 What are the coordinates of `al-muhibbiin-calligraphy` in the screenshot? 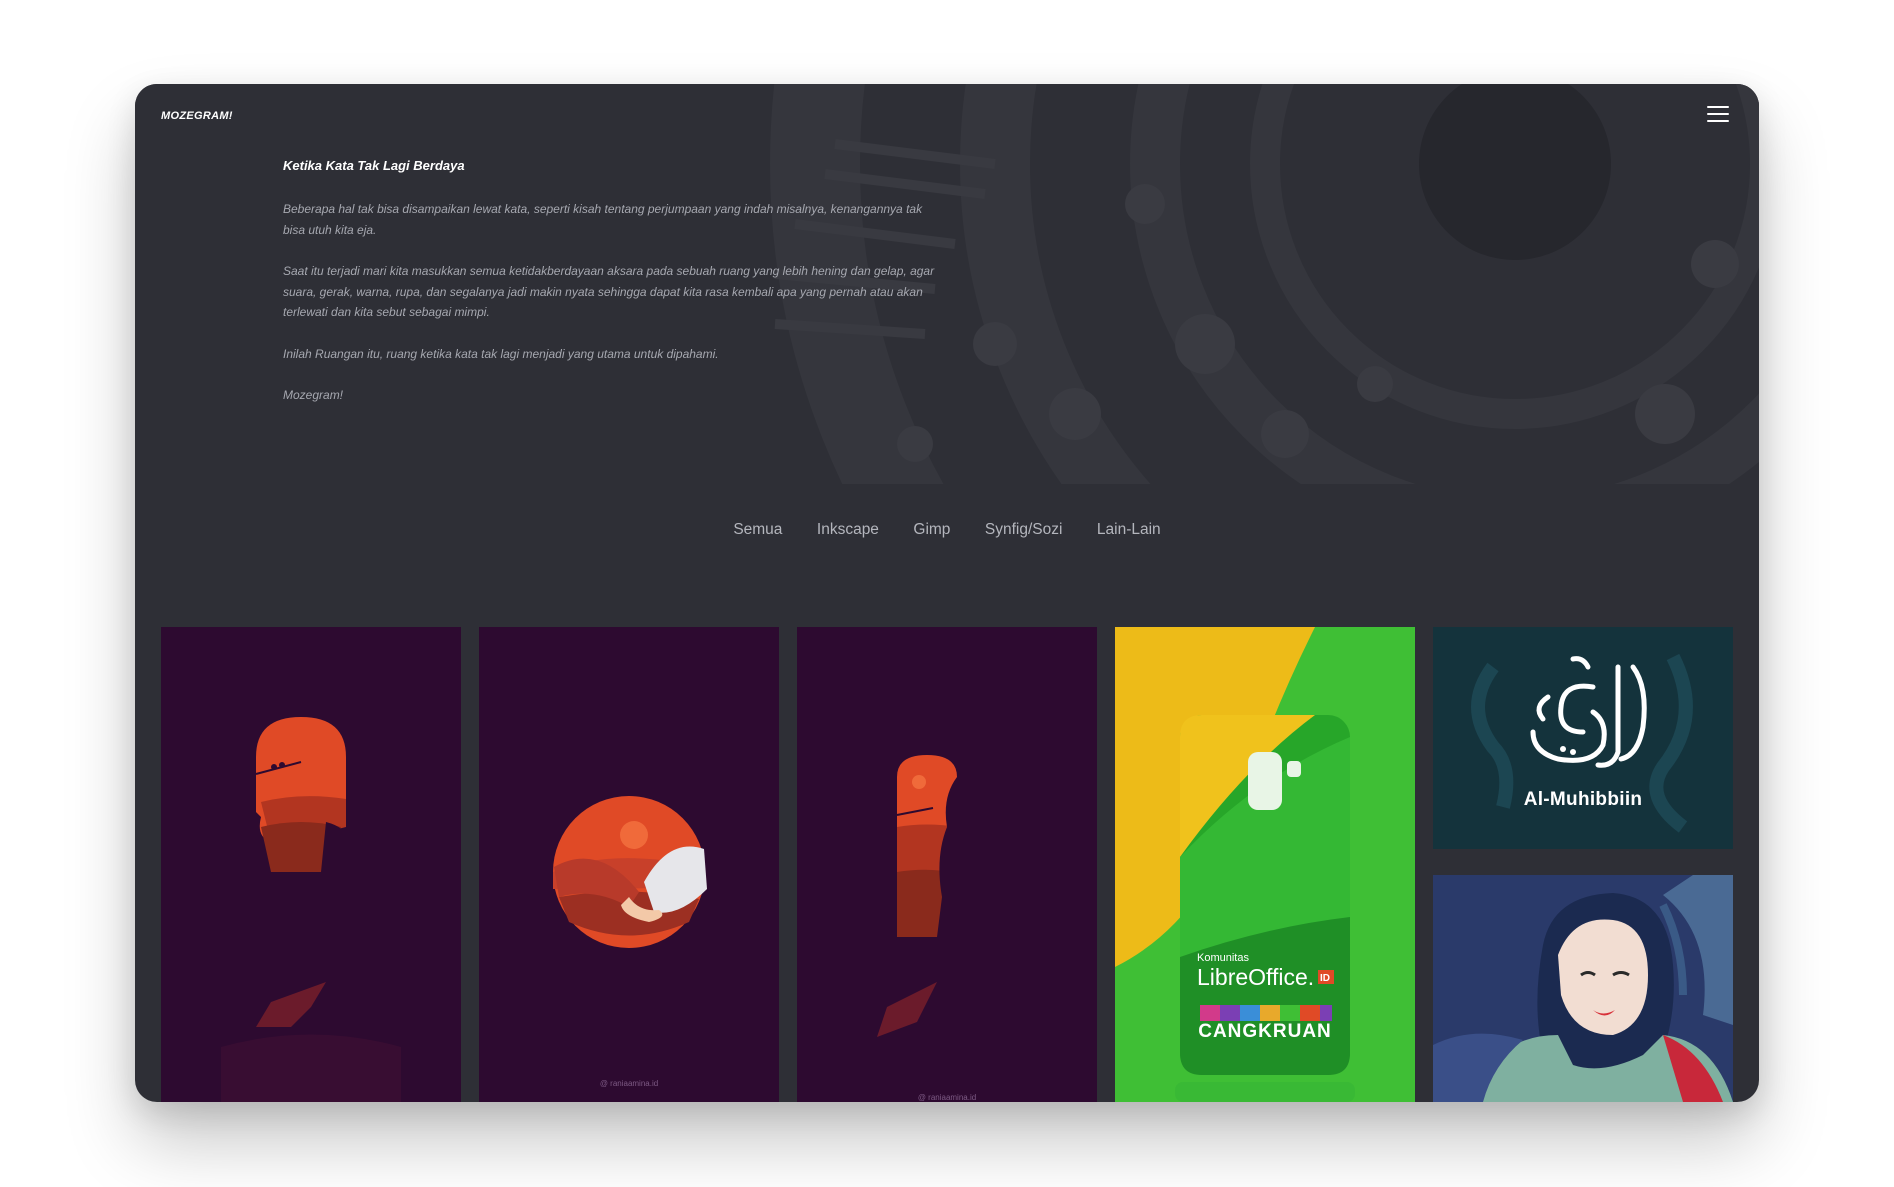 It's located at (1583, 738).